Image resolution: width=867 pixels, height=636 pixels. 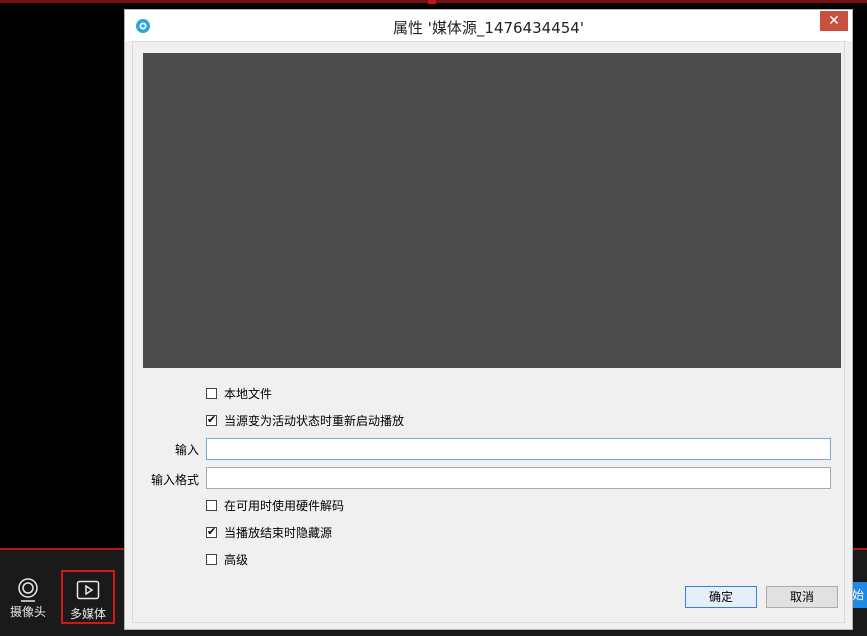 What do you see at coordinates (87, 614) in the screenshot?
I see `media-source-label: 多媒体` at bounding box center [87, 614].